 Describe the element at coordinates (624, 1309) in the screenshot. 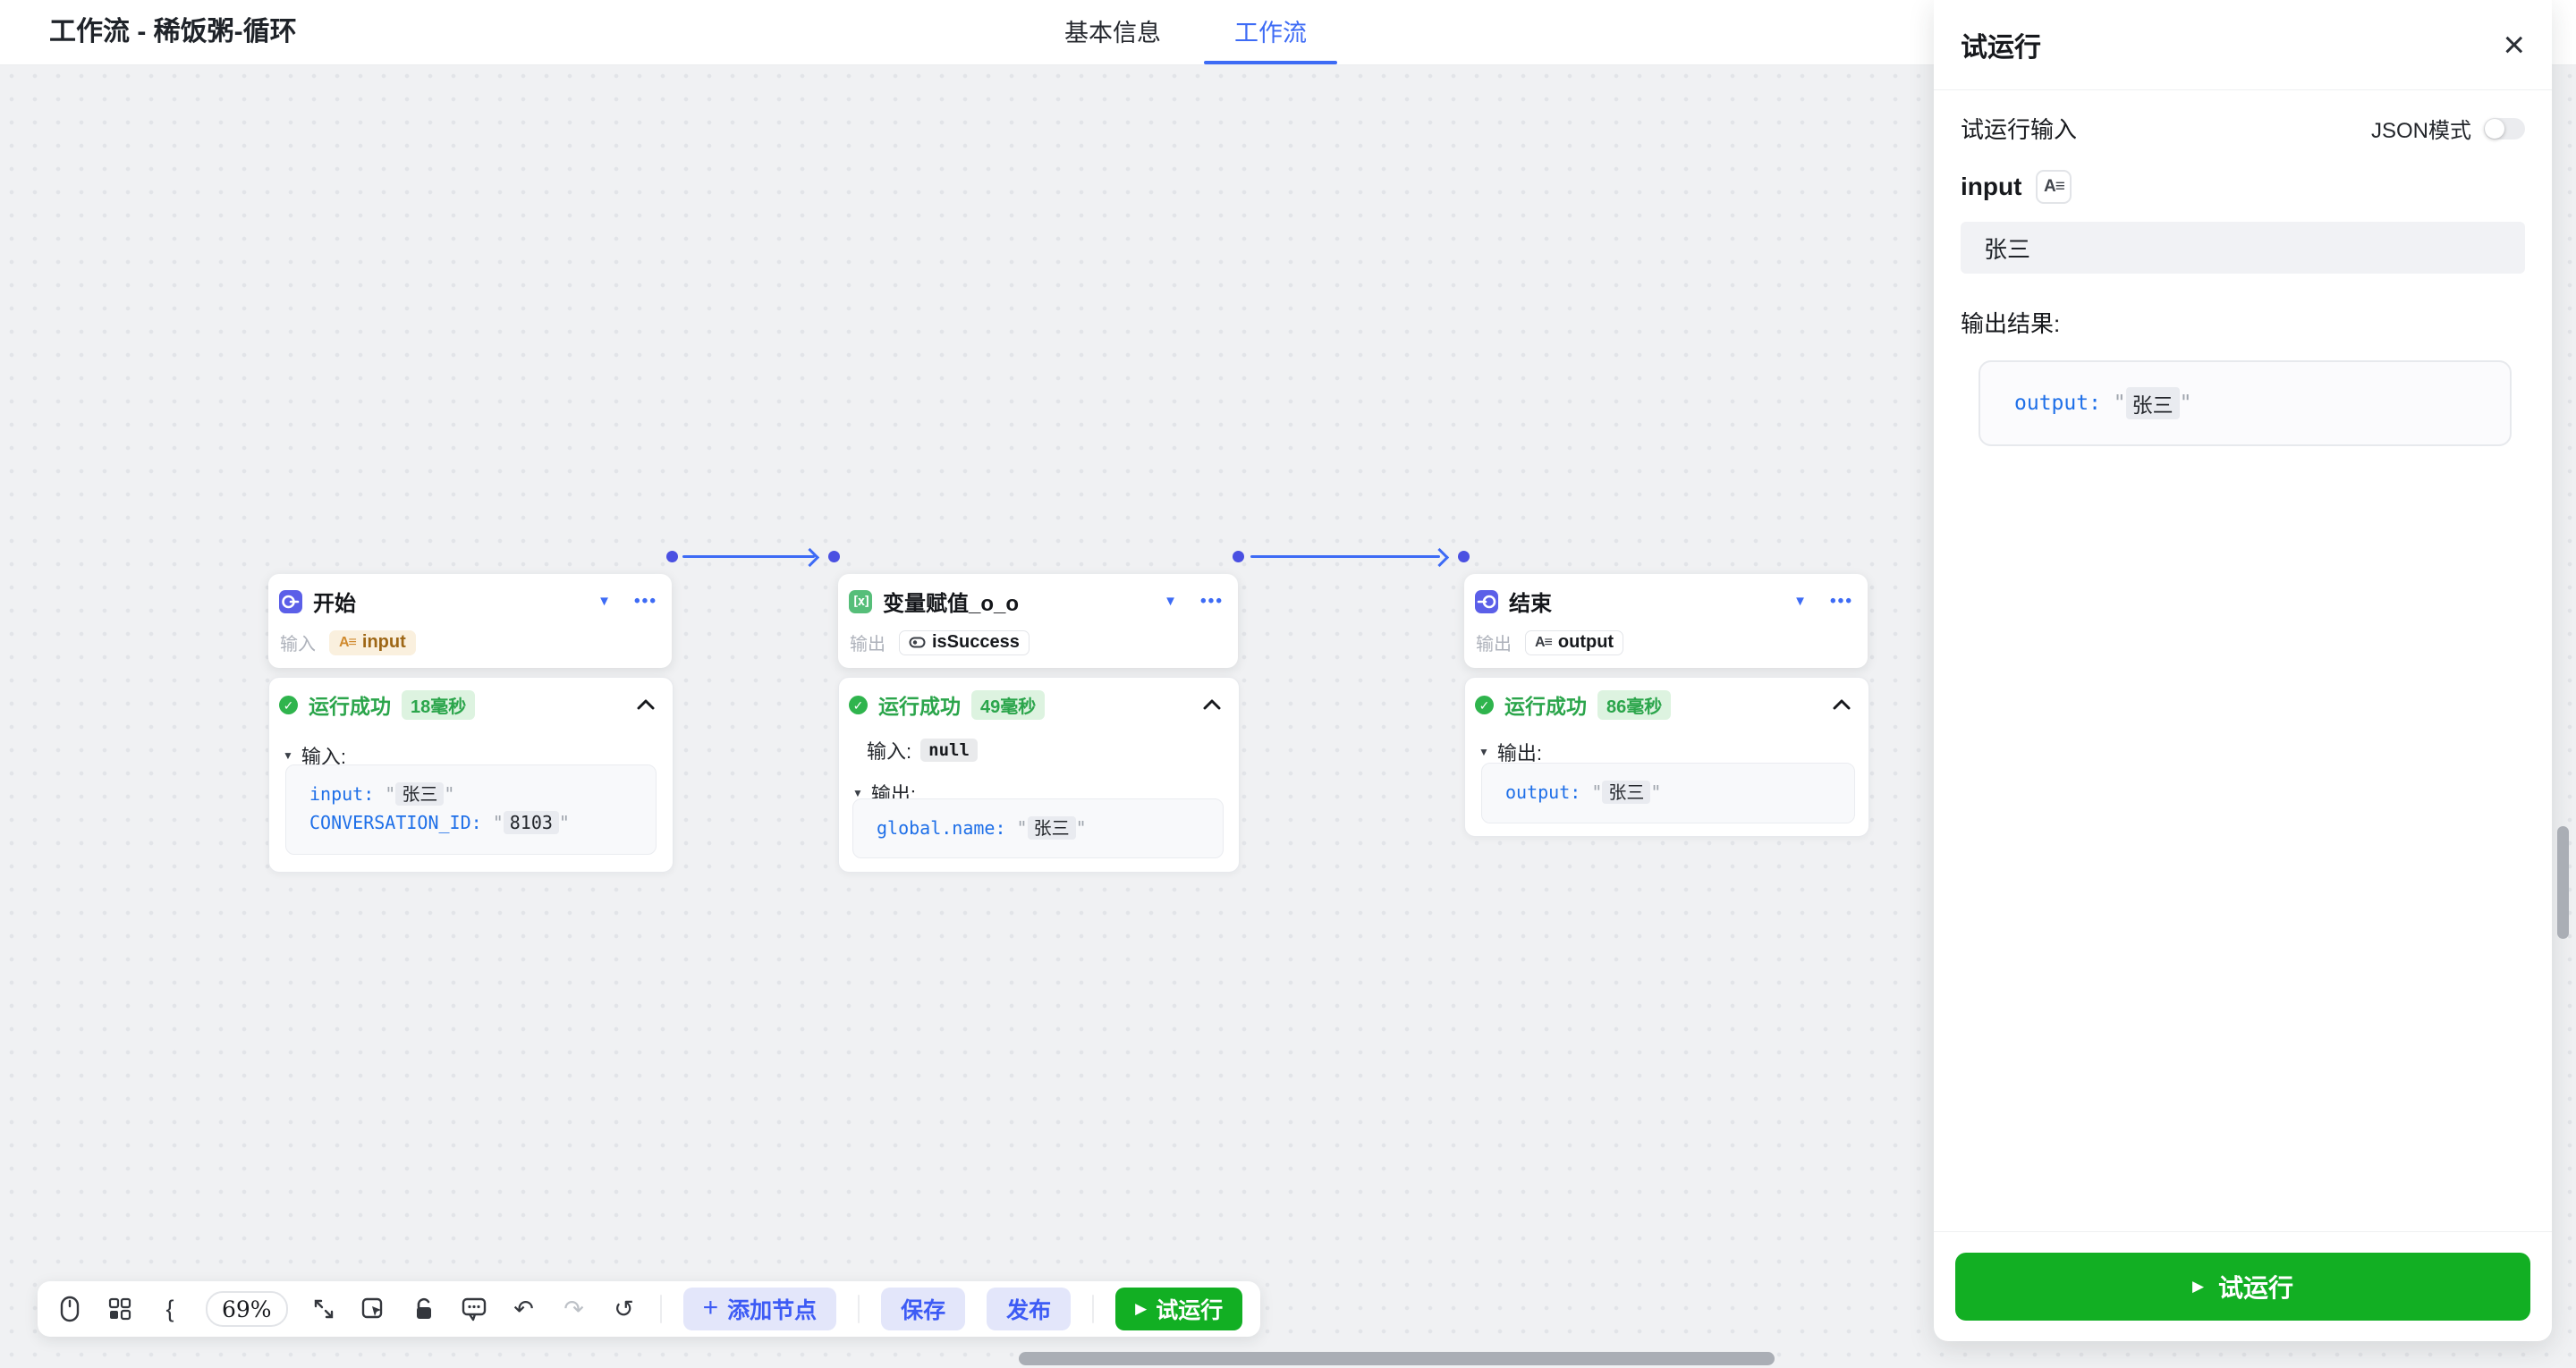

I see `history-icon: ↺` at that location.